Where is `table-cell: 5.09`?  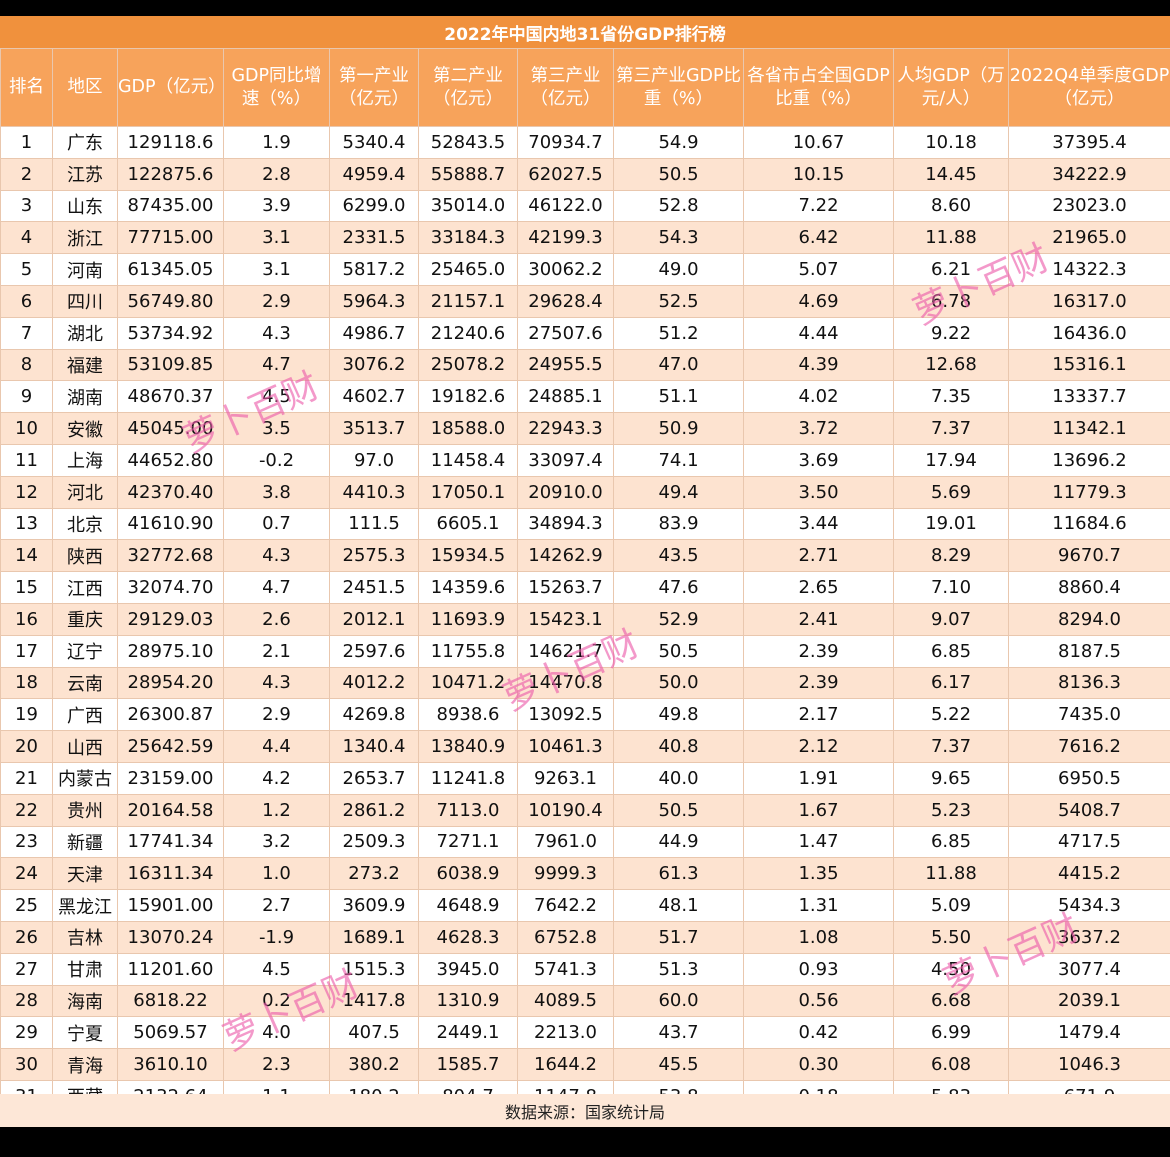
table-cell: 5.09 is located at coordinates (951, 905).